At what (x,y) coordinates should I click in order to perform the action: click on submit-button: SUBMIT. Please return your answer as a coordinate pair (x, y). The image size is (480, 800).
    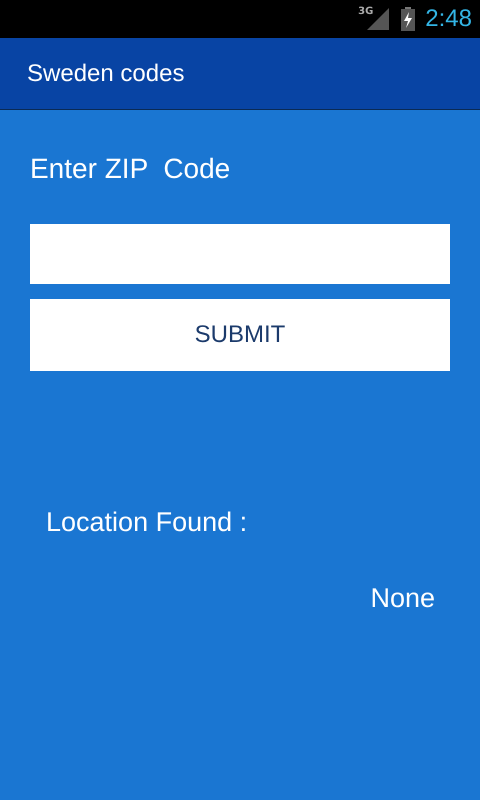
    Looking at the image, I should click on (240, 335).